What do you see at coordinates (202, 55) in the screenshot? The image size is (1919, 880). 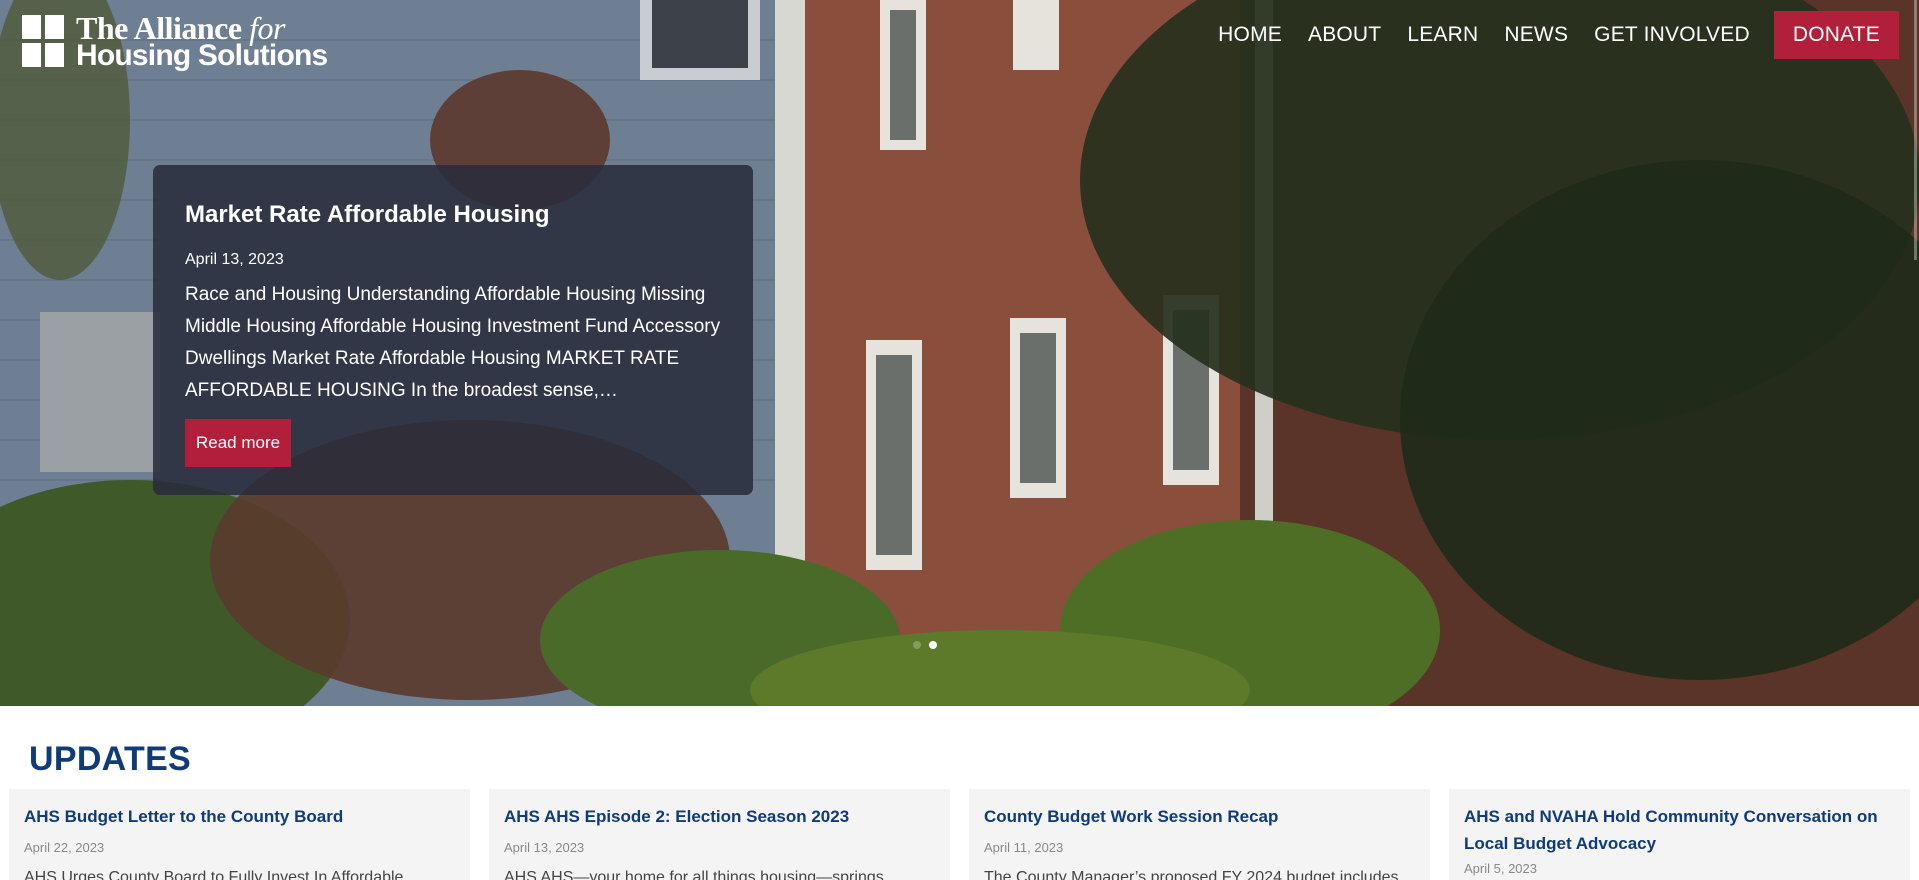 I see `logo-line2: Housing Solutions` at bounding box center [202, 55].